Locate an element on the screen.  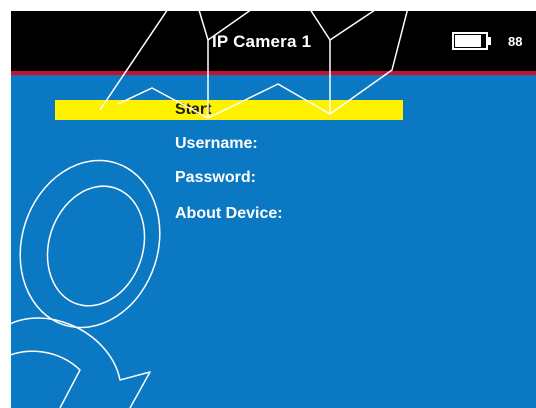
menu-item-start: Start is located at coordinates (229, 110).